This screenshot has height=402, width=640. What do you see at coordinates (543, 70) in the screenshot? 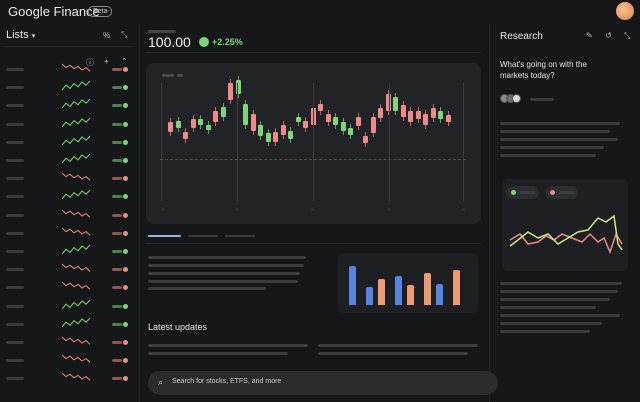
I see `research-prompt: What's going on with the markets today?` at bounding box center [543, 70].